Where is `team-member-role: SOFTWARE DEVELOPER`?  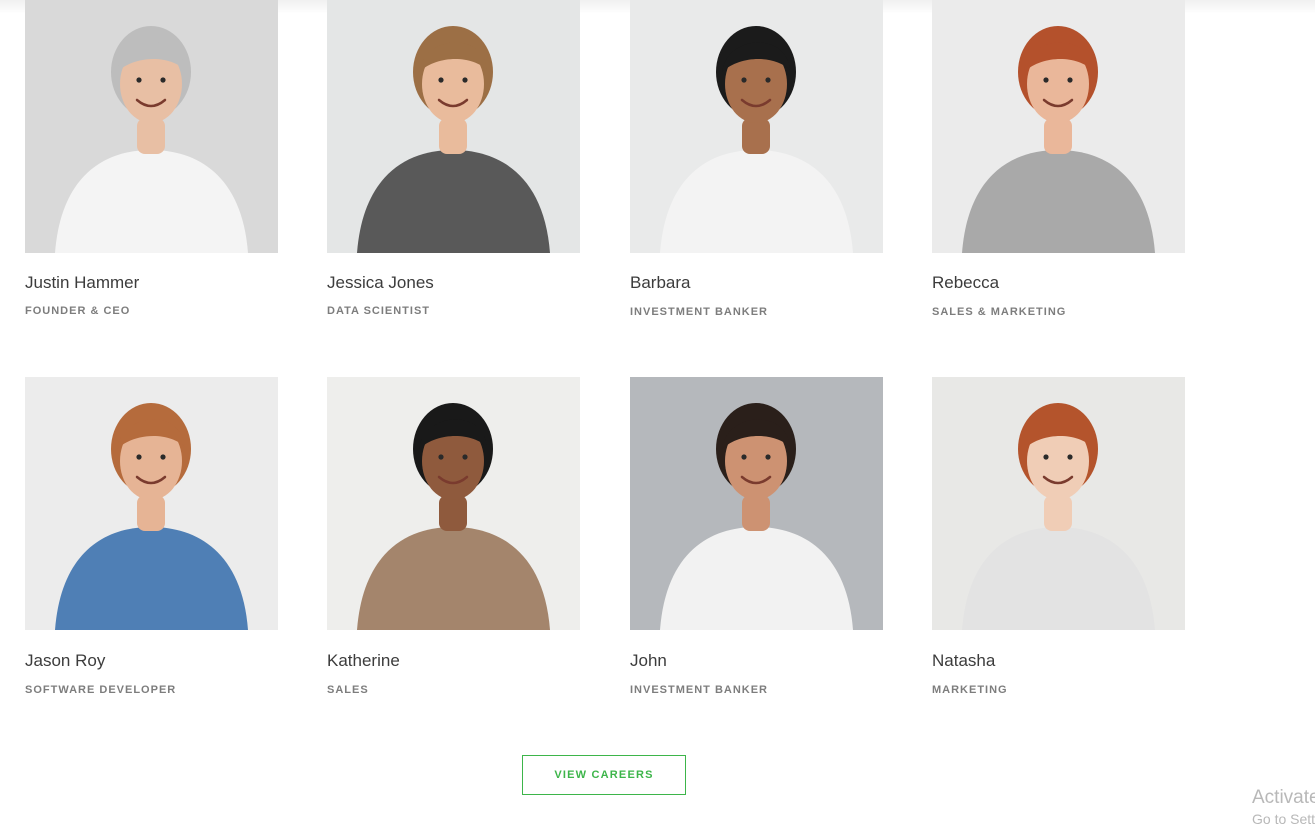
team-member-role: SOFTWARE DEVELOPER is located at coordinates (101, 690).